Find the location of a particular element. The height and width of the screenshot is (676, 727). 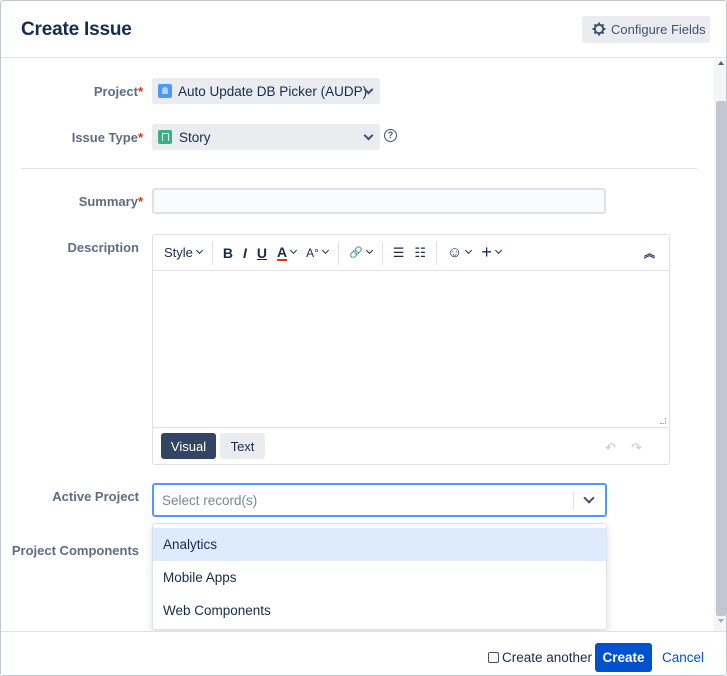

plus-icon: + is located at coordinates (486, 252).